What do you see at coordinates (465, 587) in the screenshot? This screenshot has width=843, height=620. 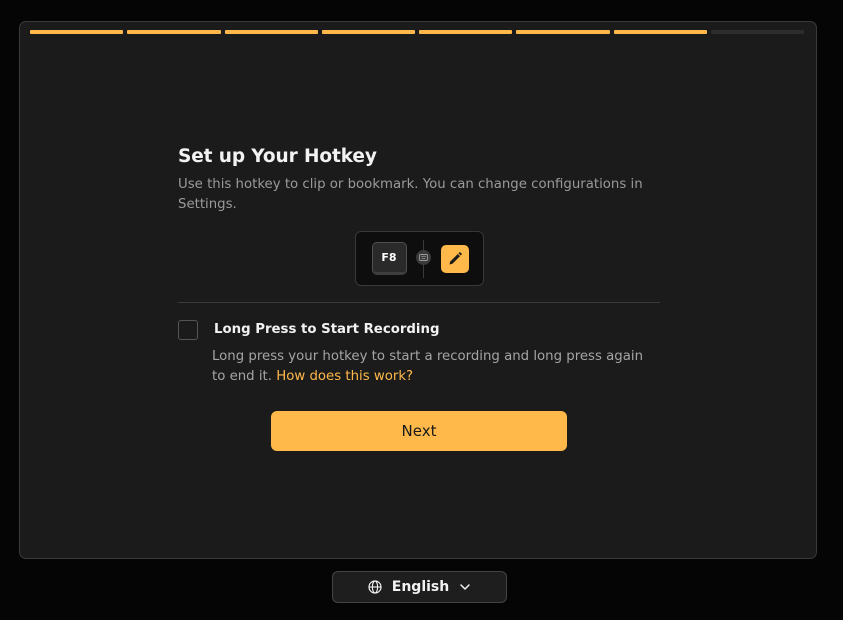 I see `chevron-down-icon` at bounding box center [465, 587].